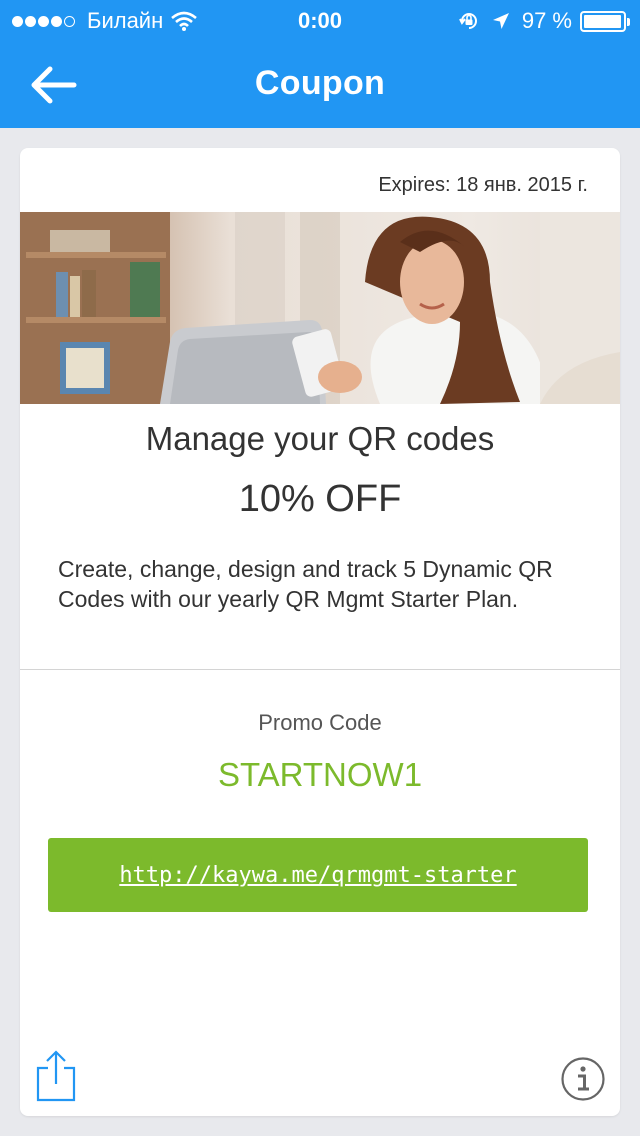  I want to click on offer-link-button: http://kaywa.me/qrmgmt-starter, so click(318, 875).